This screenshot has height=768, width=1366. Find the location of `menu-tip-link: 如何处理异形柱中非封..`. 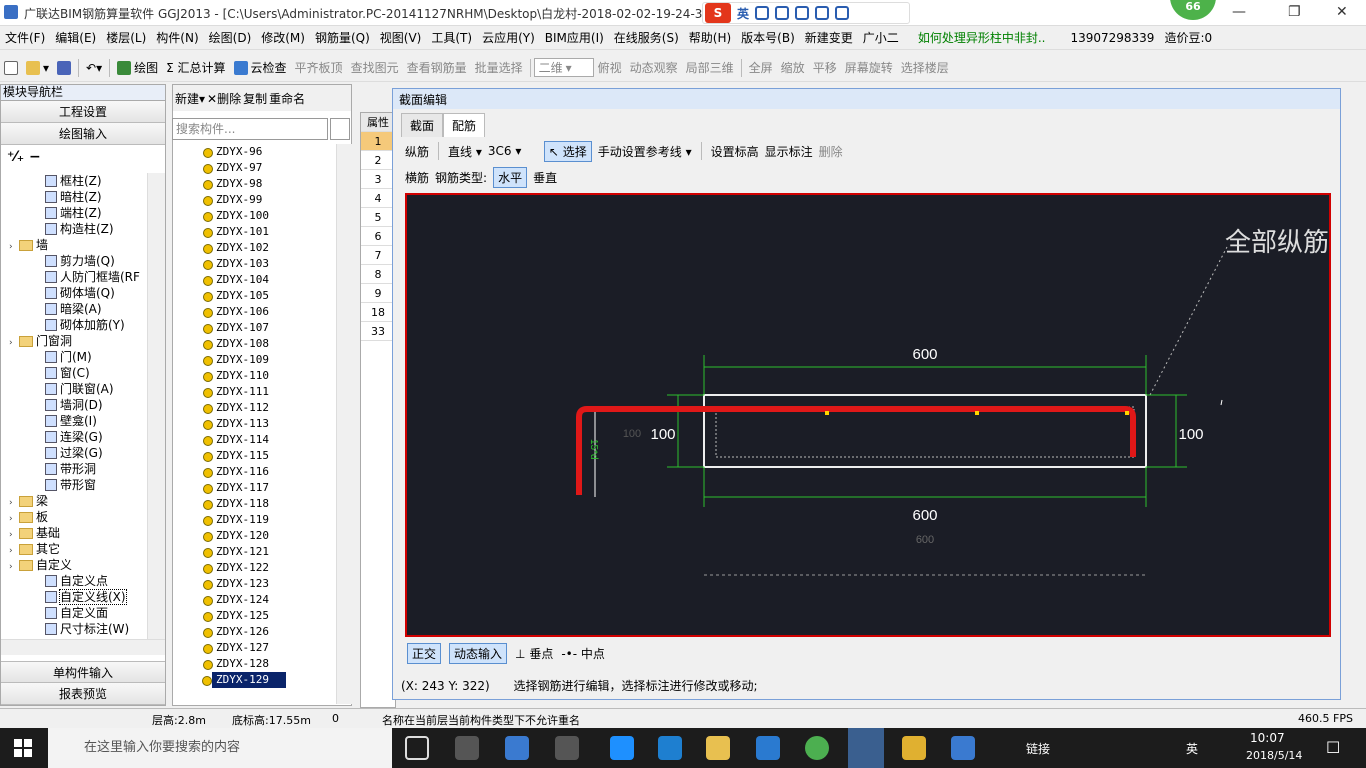

menu-tip-link: 如何处理异形柱中非封.. is located at coordinates (977, 37).